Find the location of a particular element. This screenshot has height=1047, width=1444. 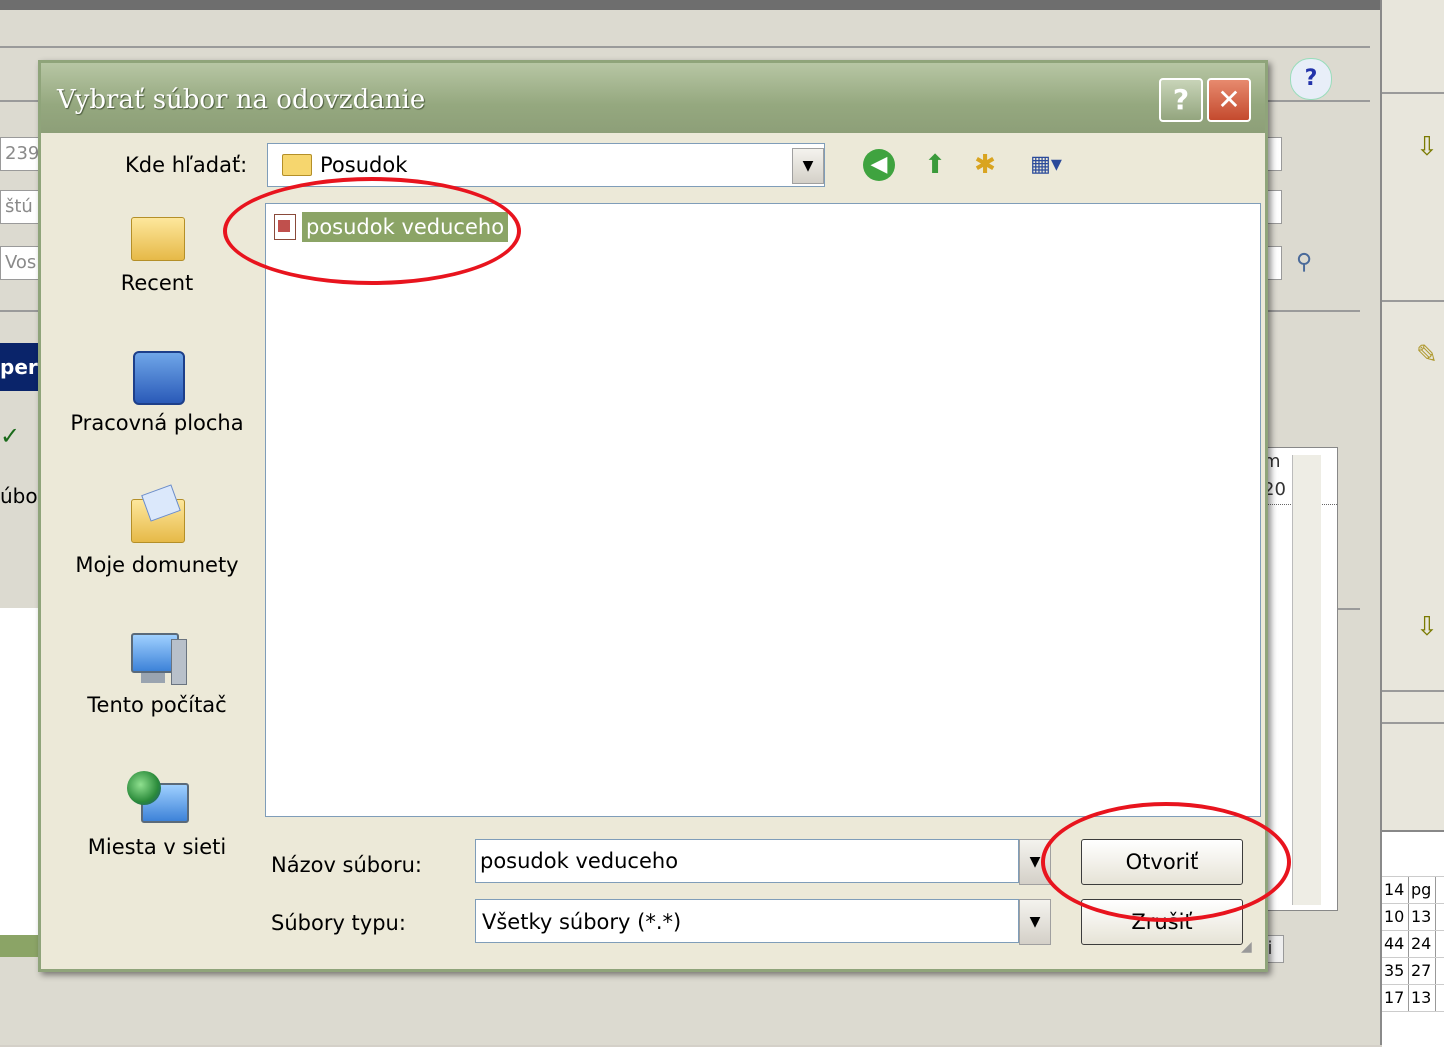

new-folder-icon: ✱ is located at coordinates (985, 165).